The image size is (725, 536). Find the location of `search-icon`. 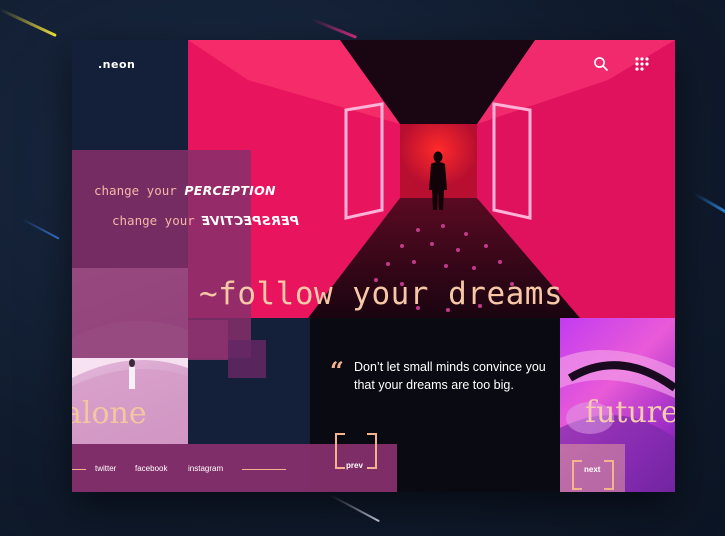

search-icon is located at coordinates (601, 64).